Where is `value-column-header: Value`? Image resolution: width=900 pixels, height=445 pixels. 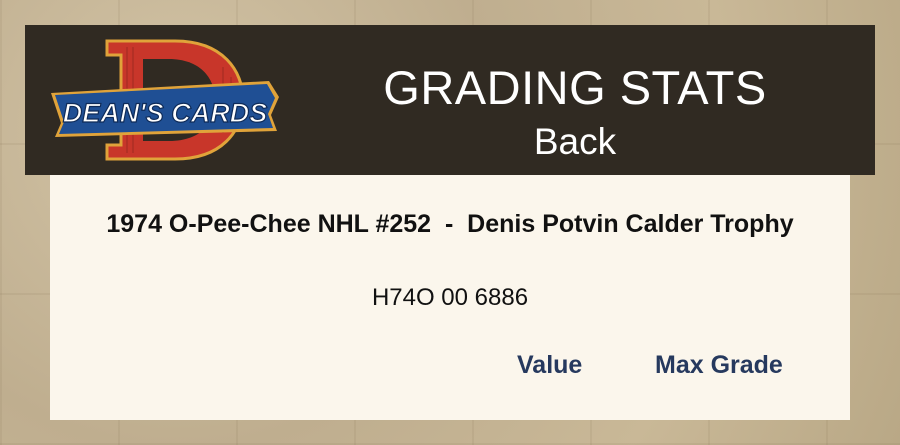 value-column-header: Value is located at coordinates (549, 365).